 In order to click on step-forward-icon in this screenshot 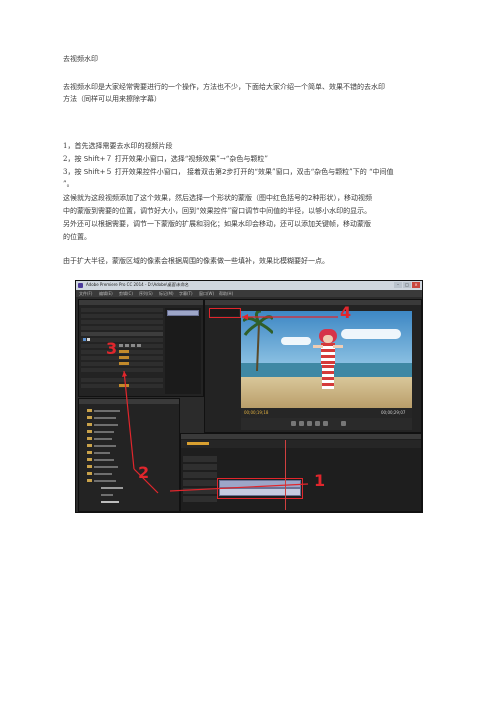, I will do `click(325, 423)`.